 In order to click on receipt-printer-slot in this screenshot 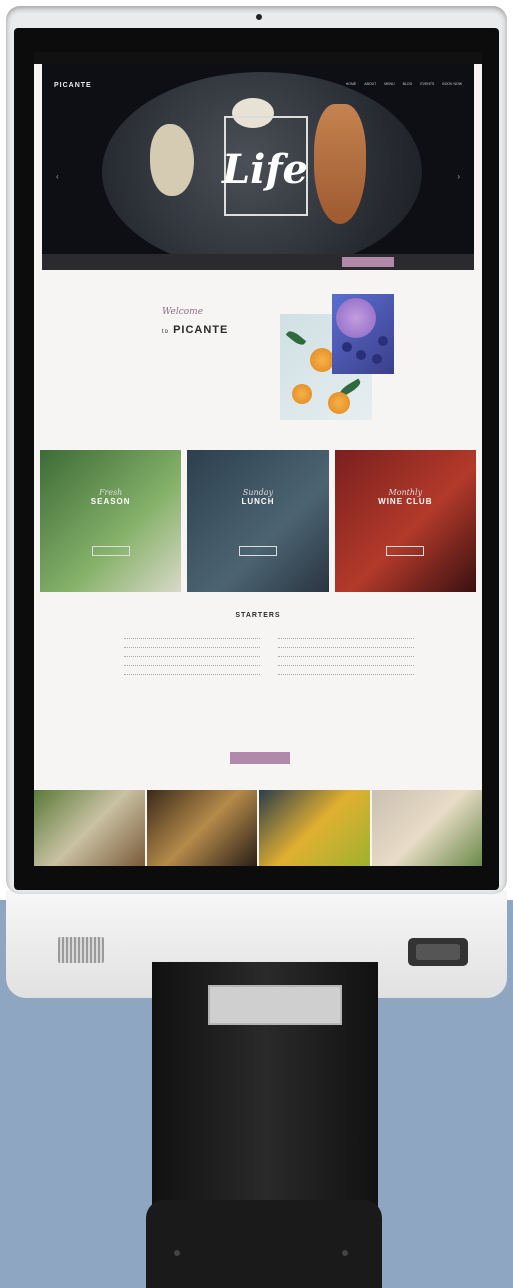, I will do `click(275, 1005)`.